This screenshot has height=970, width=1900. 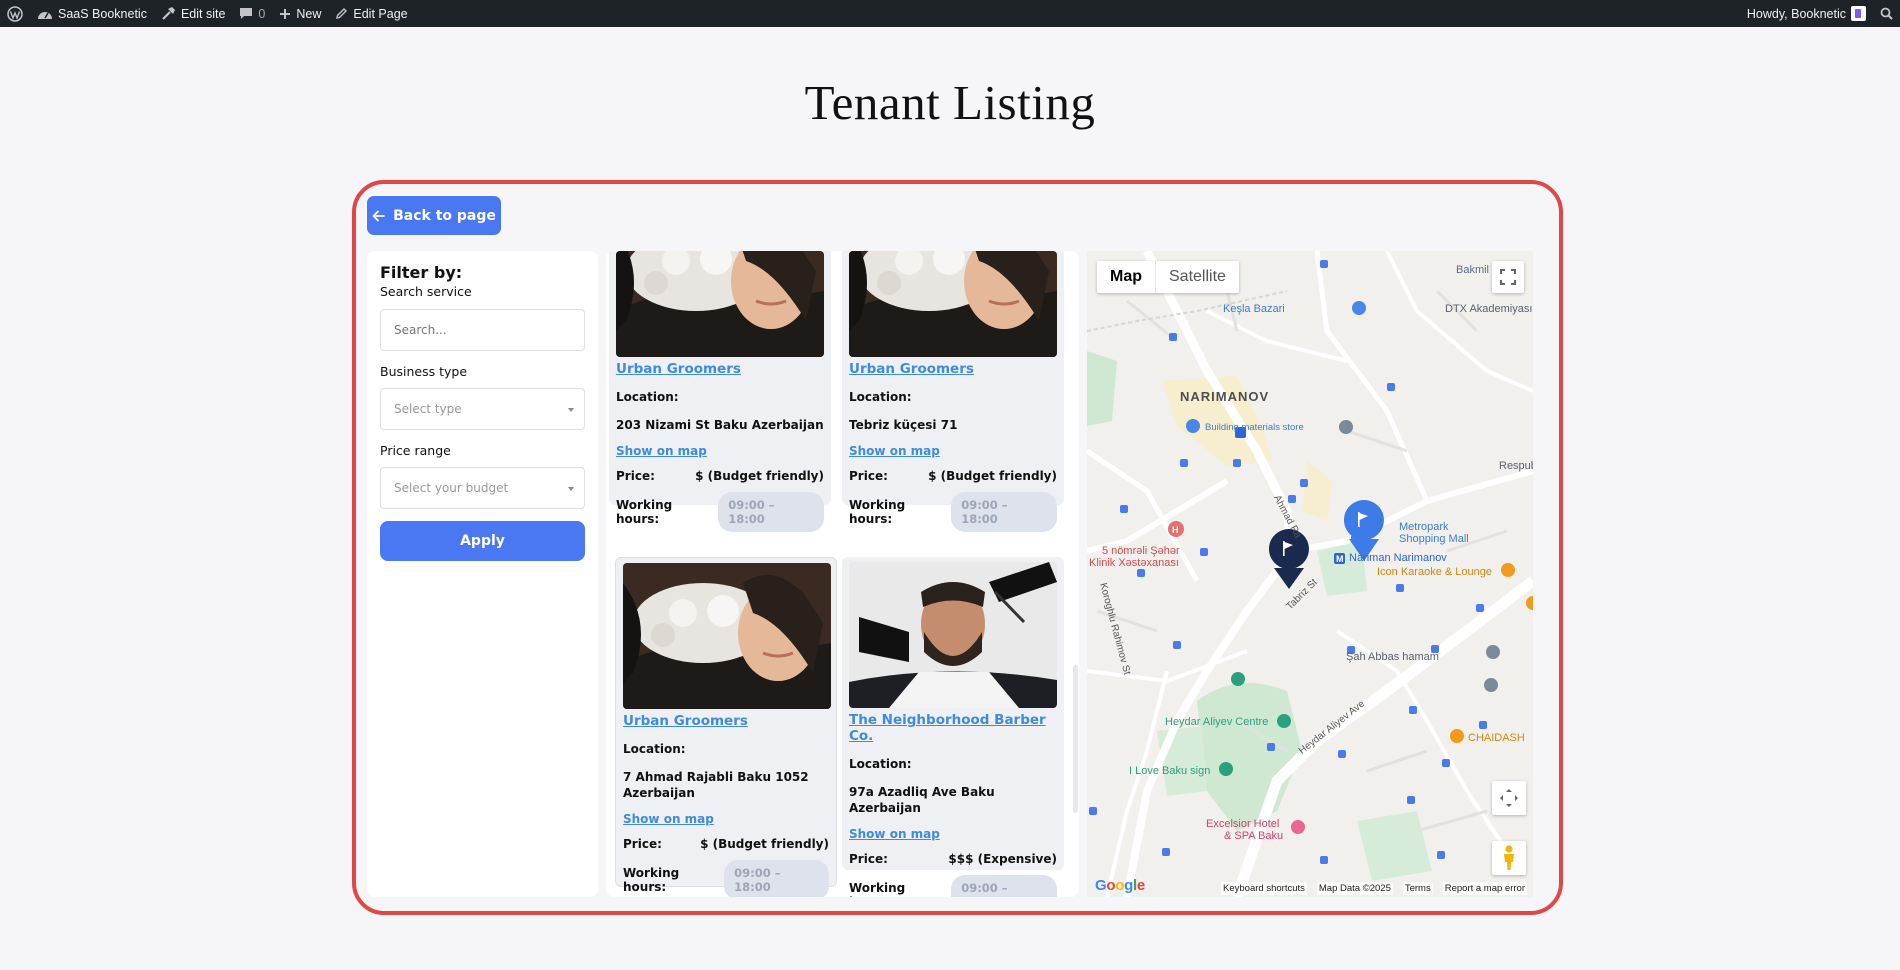 What do you see at coordinates (300, 13) in the screenshot?
I see `new-content-menu: New` at bounding box center [300, 13].